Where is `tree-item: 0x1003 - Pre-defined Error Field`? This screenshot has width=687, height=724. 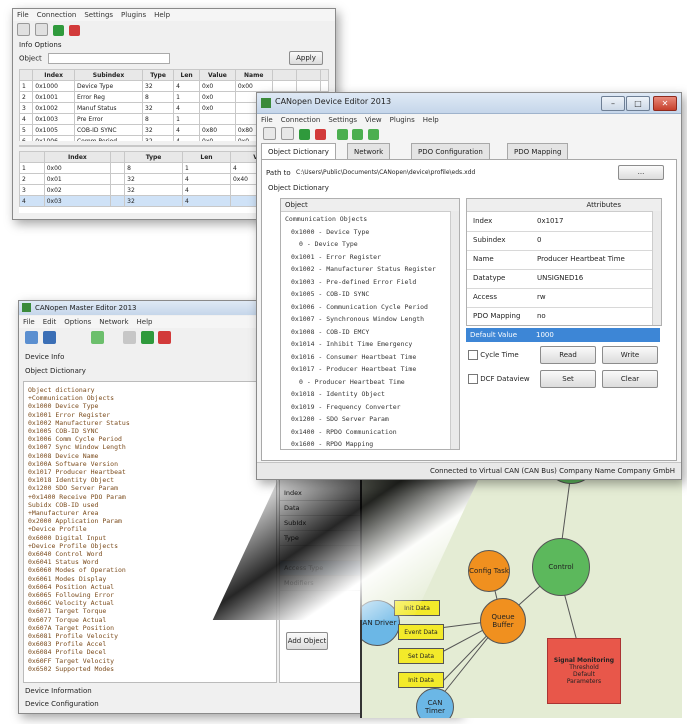
tree-item: 0x1003 - Pre-defined Error Field is located at coordinates (367, 282).